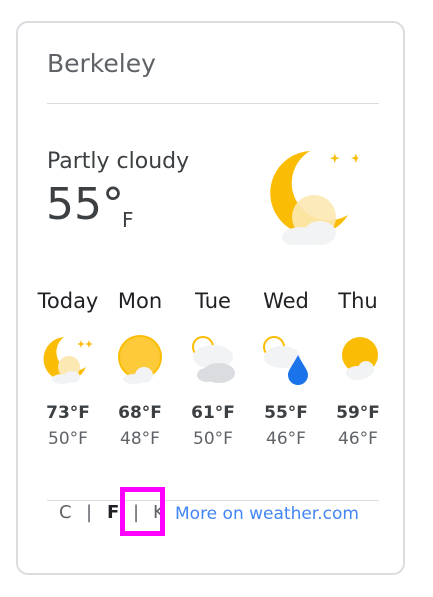  Describe the element at coordinates (128, 220) in the screenshot. I see `current-temperature-unit: F` at that location.